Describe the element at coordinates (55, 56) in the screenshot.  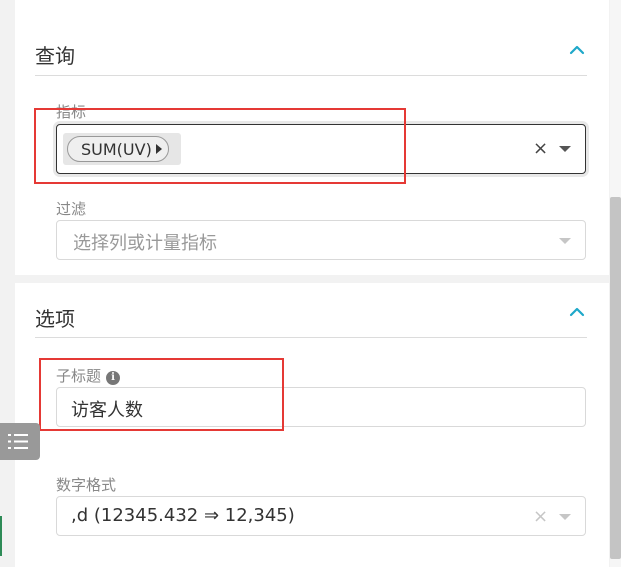
I see `query-section-title: 查询` at that location.